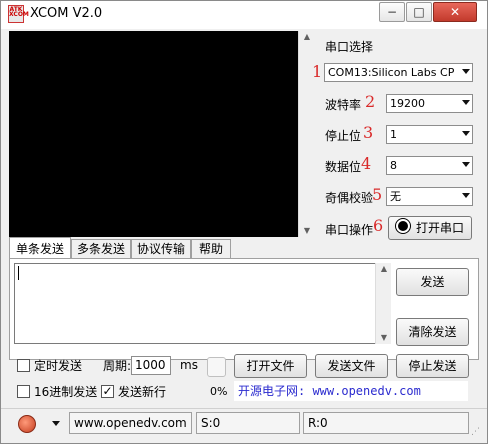 The image size is (488, 444). What do you see at coordinates (432, 332) in the screenshot?
I see `clear-send-button: 清除发送` at bounding box center [432, 332].